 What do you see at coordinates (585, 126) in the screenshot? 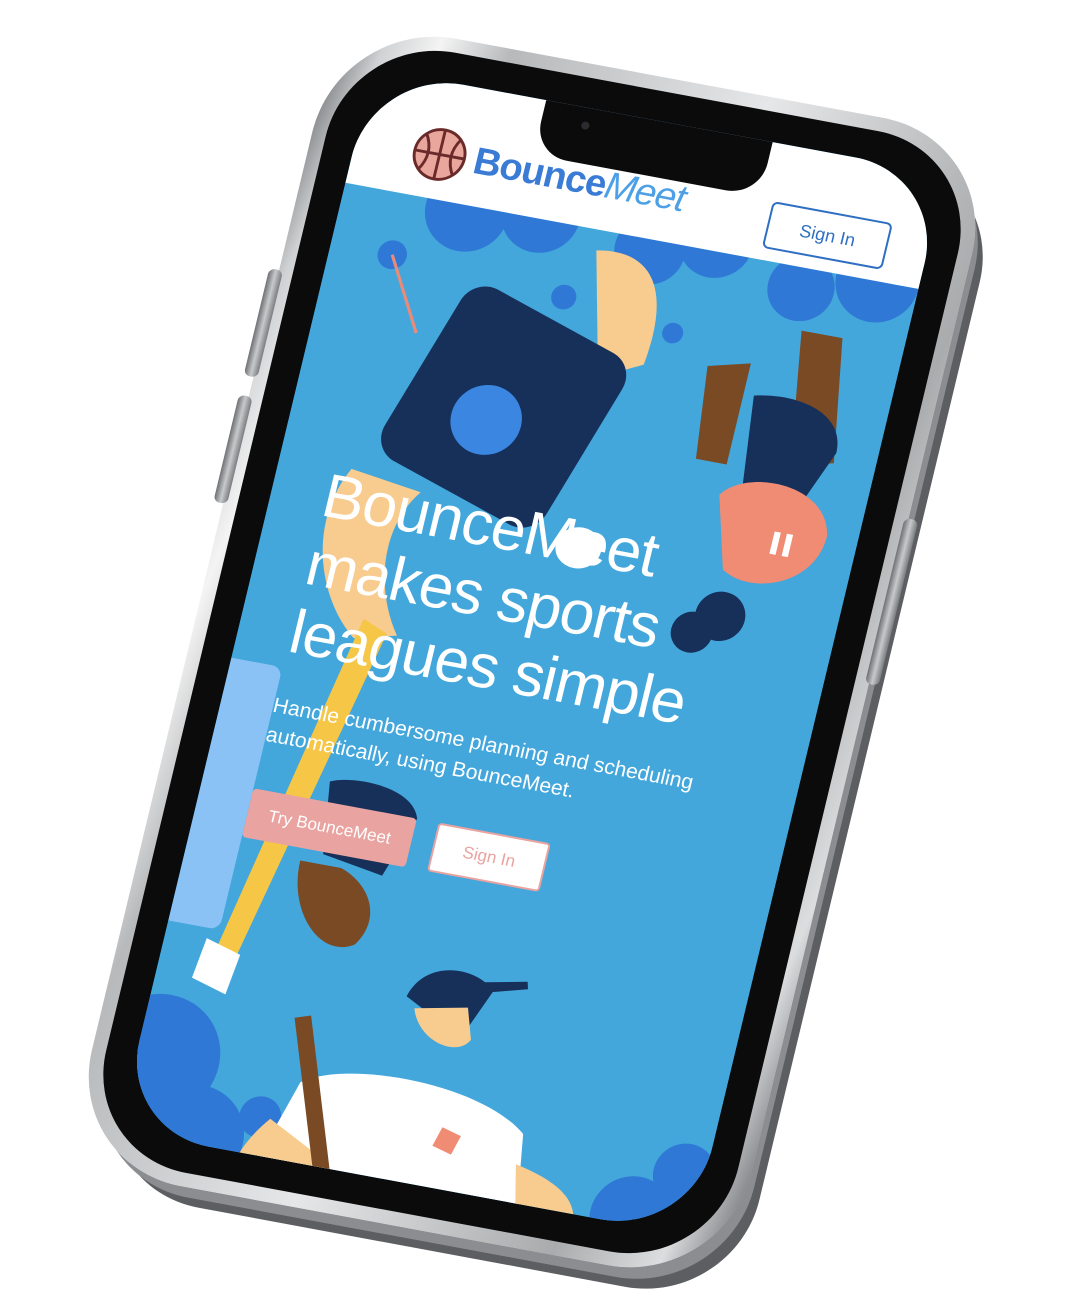
I see `front-camera` at bounding box center [585, 126].